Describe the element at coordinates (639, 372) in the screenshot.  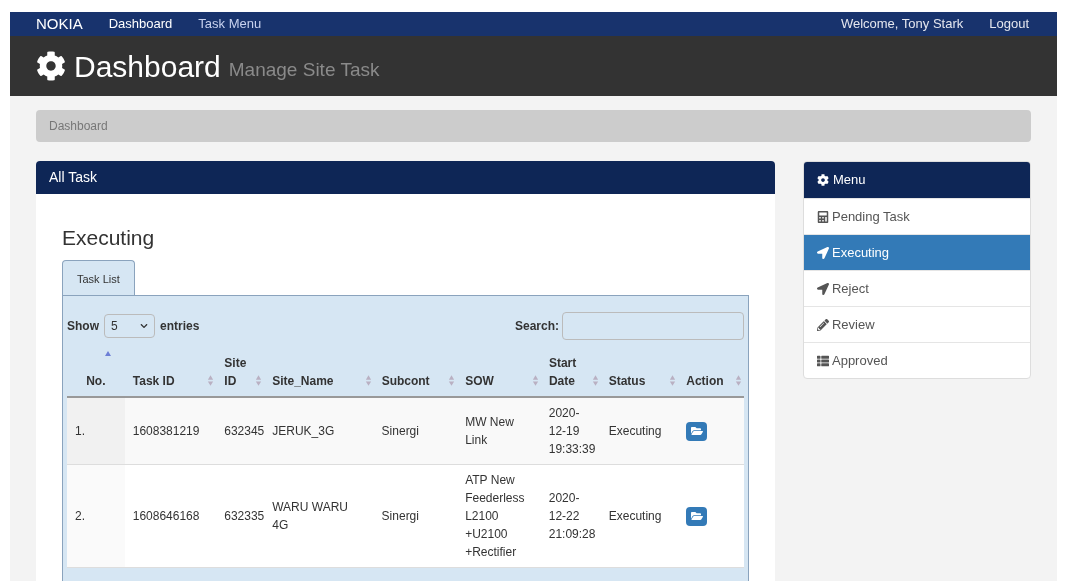
I see `column-header: Status` at that location.